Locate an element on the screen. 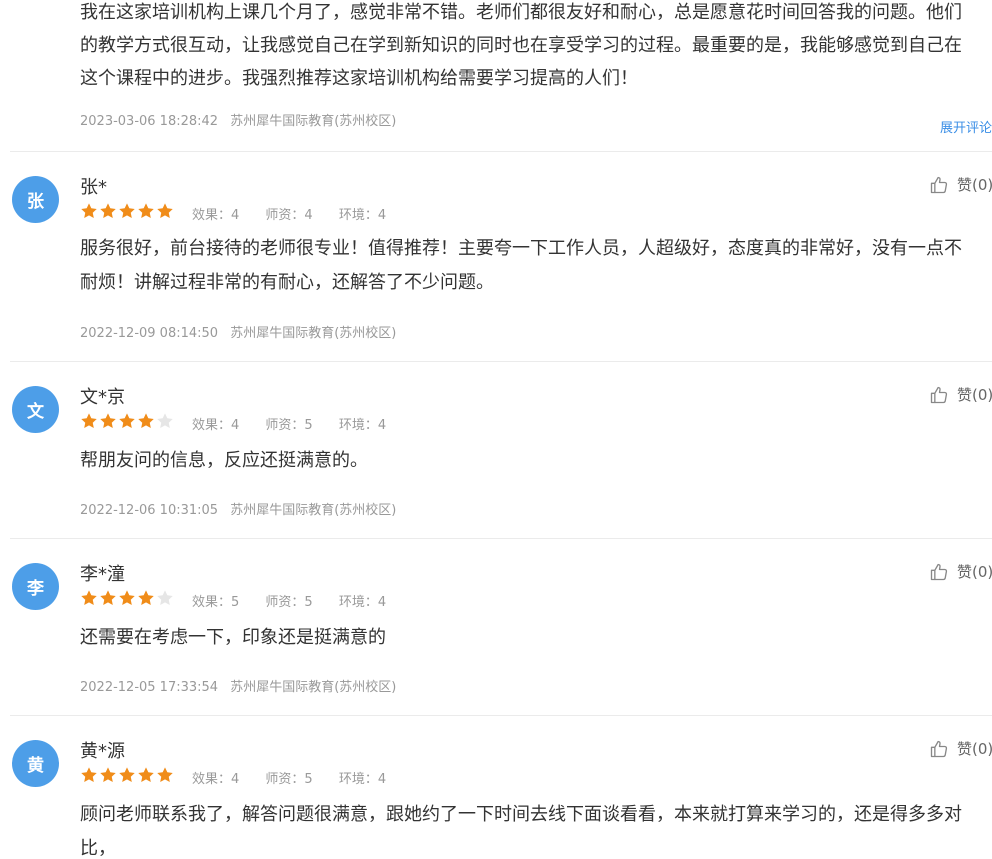 The height and width of the screenshot is (859, 992). review-meta: 2023-03-06 18:28:42 苏州犀牛国际教育(苏州校区) is located at coordinates (238, 119).